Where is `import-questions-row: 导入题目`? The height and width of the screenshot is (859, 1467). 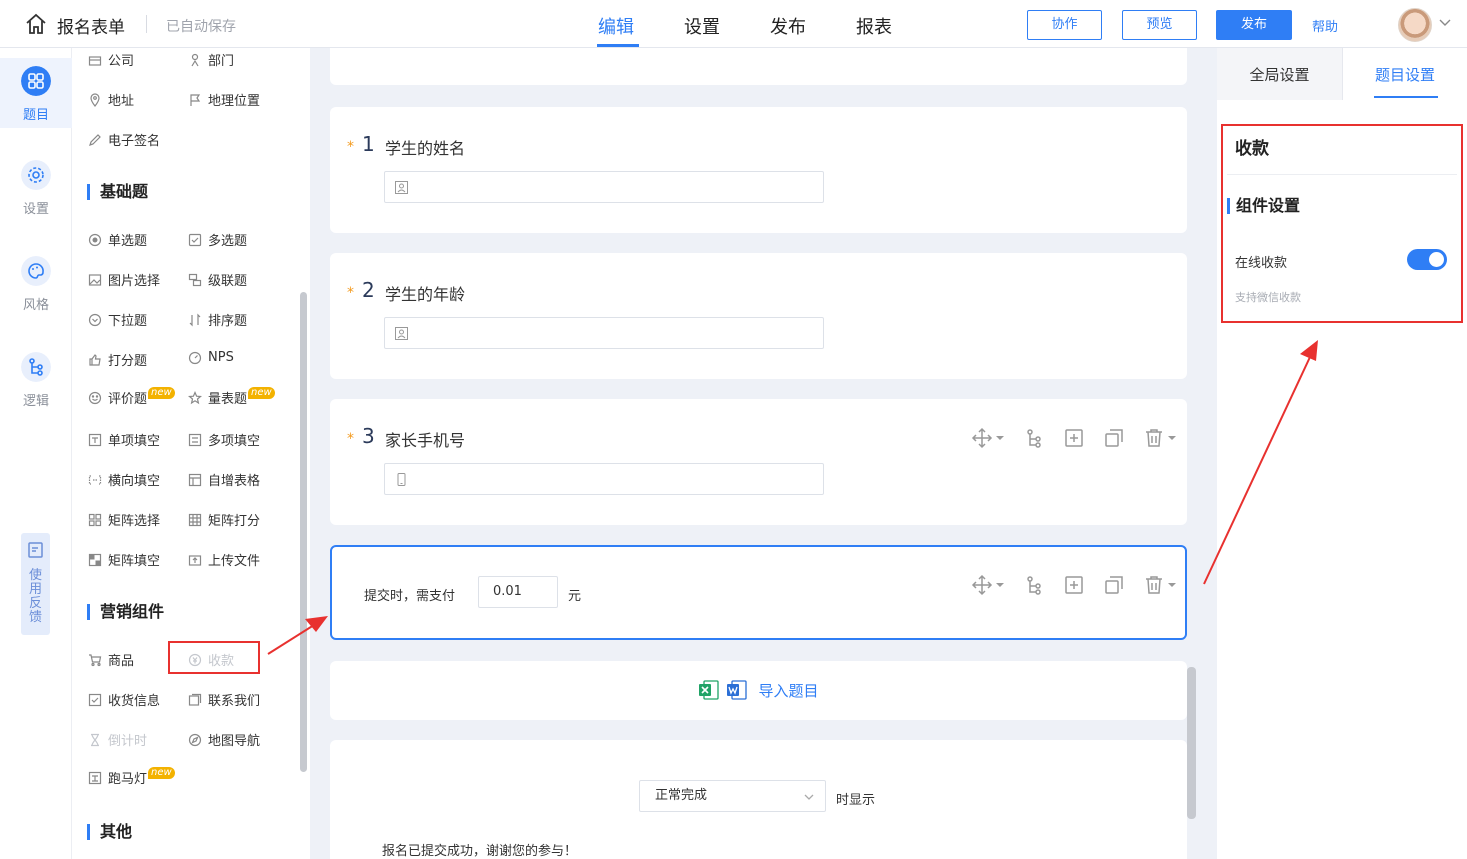
import-questions-row: 导入题目 is located at coordinates (758, 690).